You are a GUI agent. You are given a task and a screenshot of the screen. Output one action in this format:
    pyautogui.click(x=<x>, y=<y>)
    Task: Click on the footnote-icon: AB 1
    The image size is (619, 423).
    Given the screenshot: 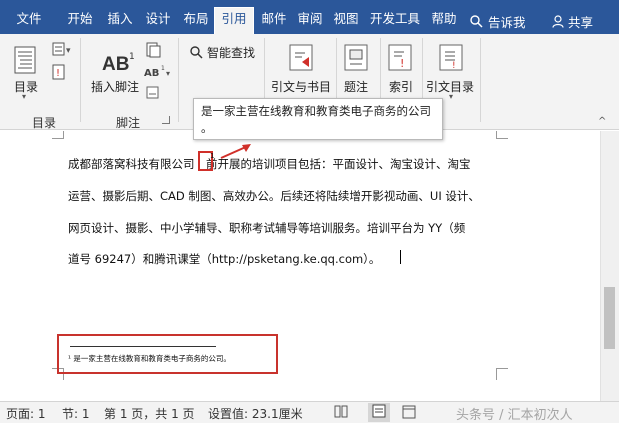 What is the action you would take?
    pyautogui.click(x=118, y=63)
    